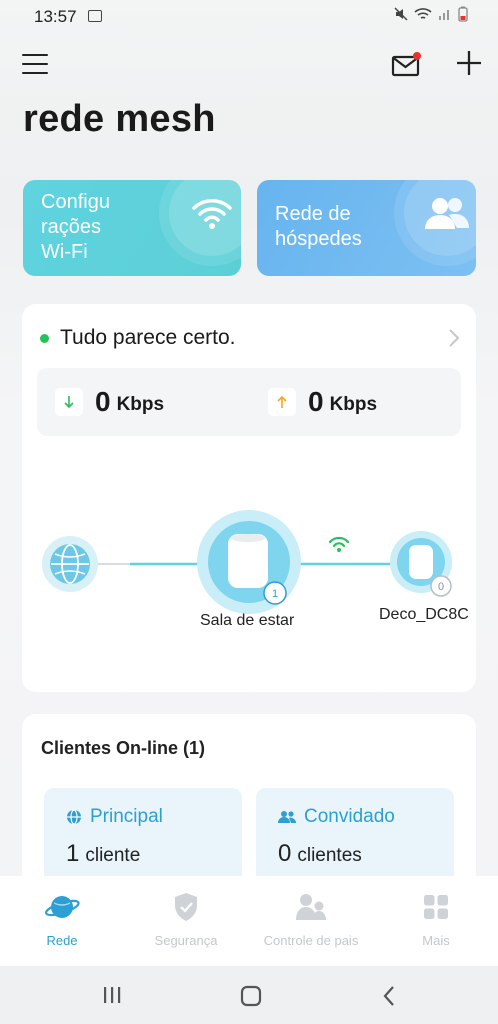 The width and height of the screenshot is (498, 1024). I want to click on main-clients-count: 1 cliente, so click(103, 853).